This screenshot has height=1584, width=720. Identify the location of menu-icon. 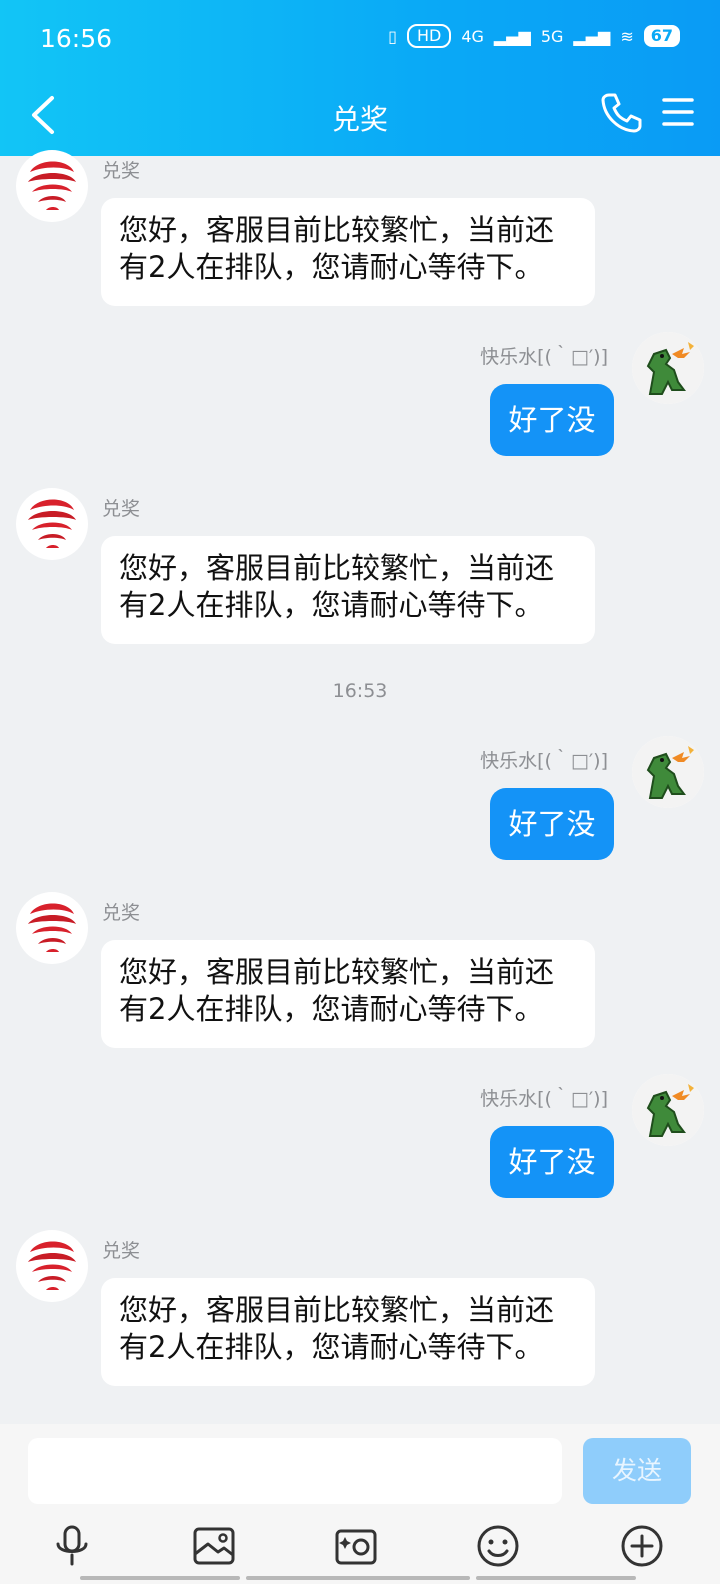
(678, 112).